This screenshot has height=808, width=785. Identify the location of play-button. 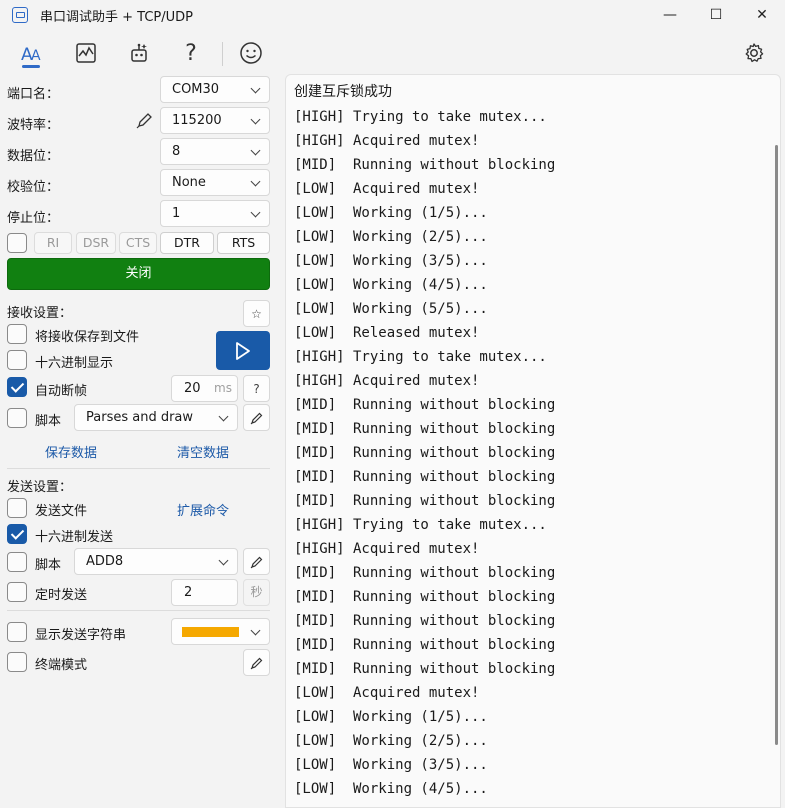
(243, 350).